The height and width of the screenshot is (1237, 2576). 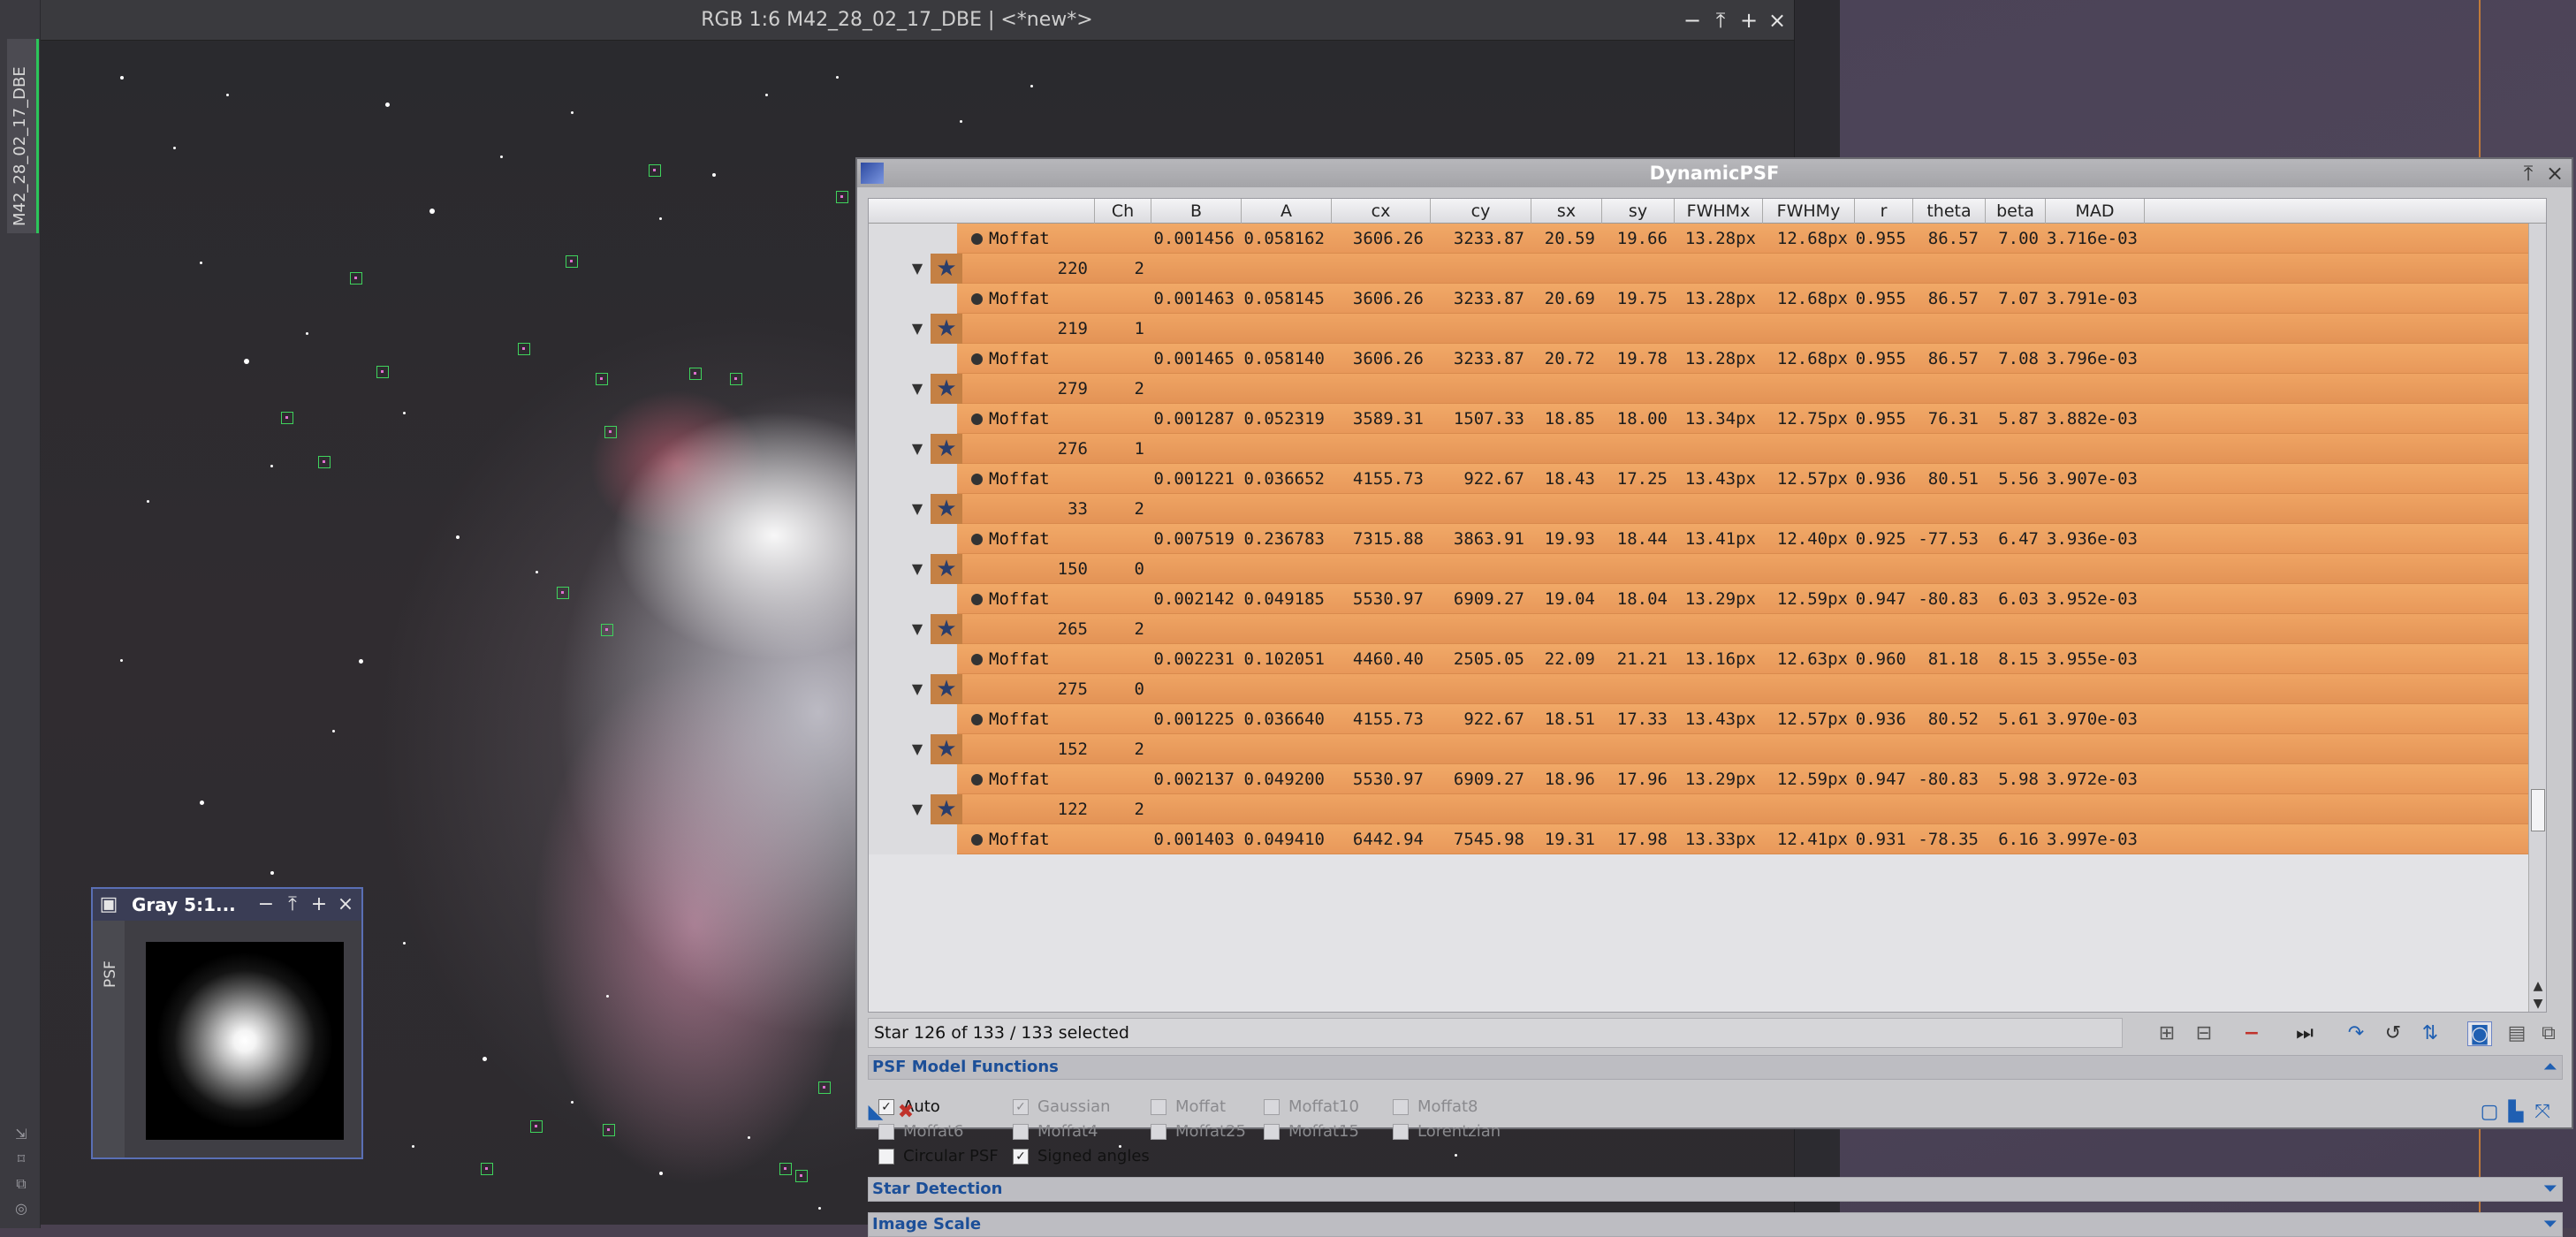 I want to click on fit-icon: ⌑, so click(x=21, y=1159).